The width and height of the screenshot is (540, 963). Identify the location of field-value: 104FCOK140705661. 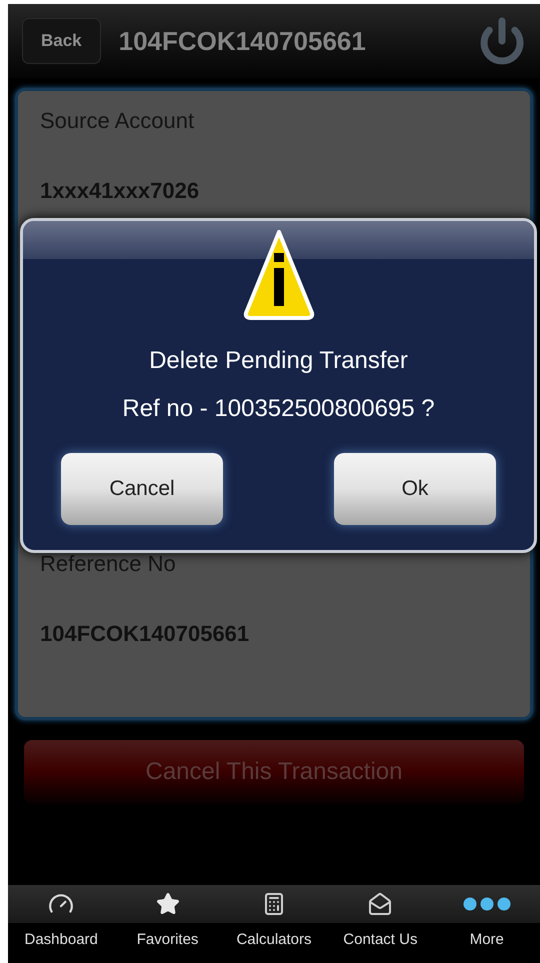
(145, 634).